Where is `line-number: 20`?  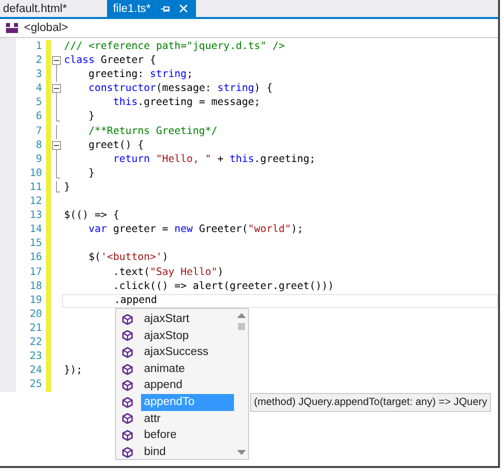
line-number: 20 is located at coordinates (35, 315).